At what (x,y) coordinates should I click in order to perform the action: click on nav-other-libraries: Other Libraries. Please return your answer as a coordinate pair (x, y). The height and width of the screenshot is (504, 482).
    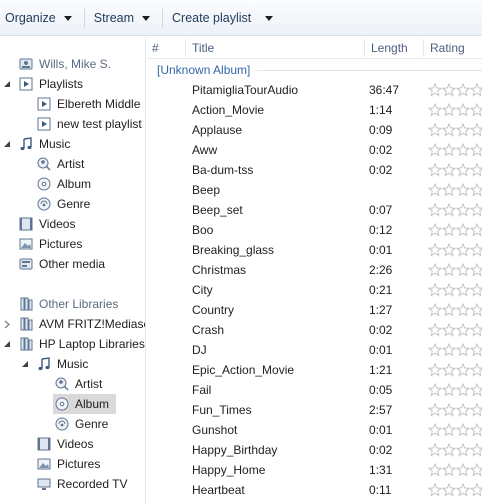
    Looking at the image, I should click on (68, 304).